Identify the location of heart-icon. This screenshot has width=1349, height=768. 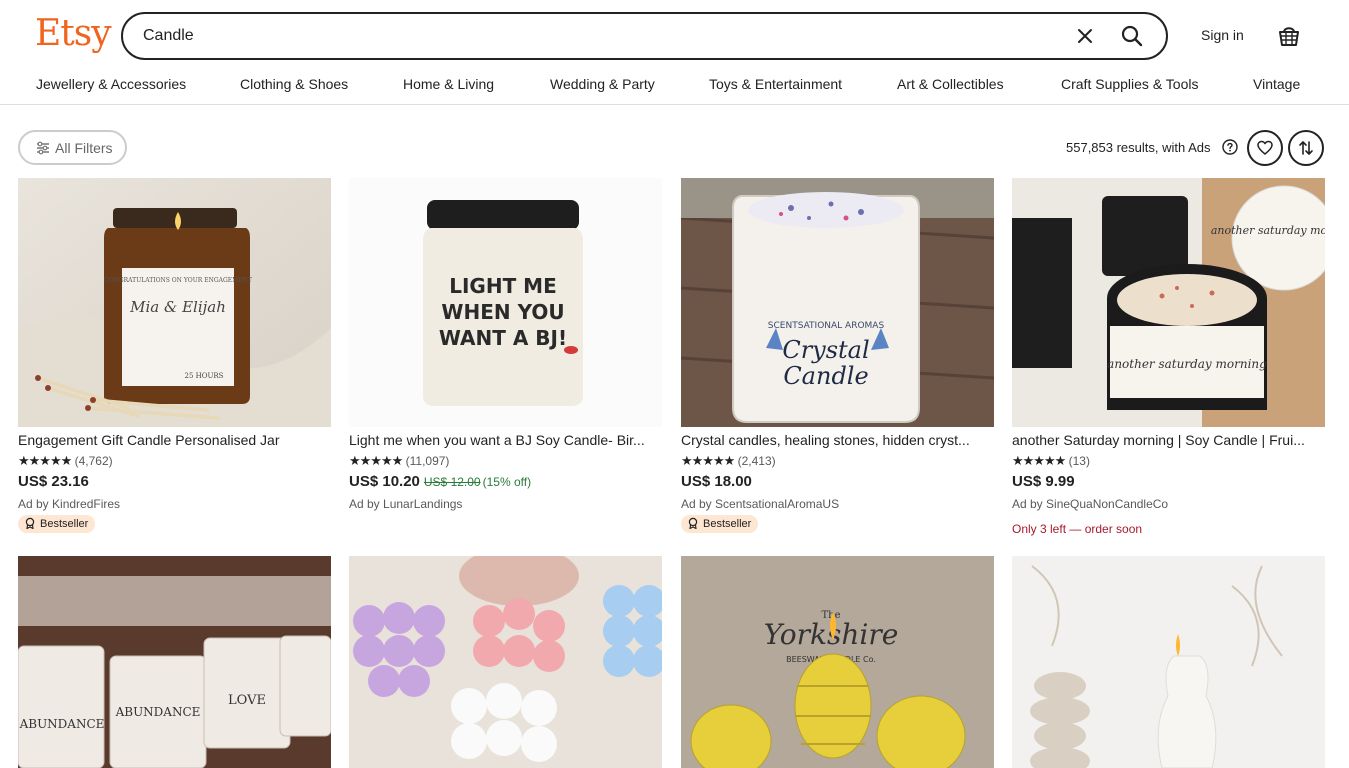
(1265, 147).